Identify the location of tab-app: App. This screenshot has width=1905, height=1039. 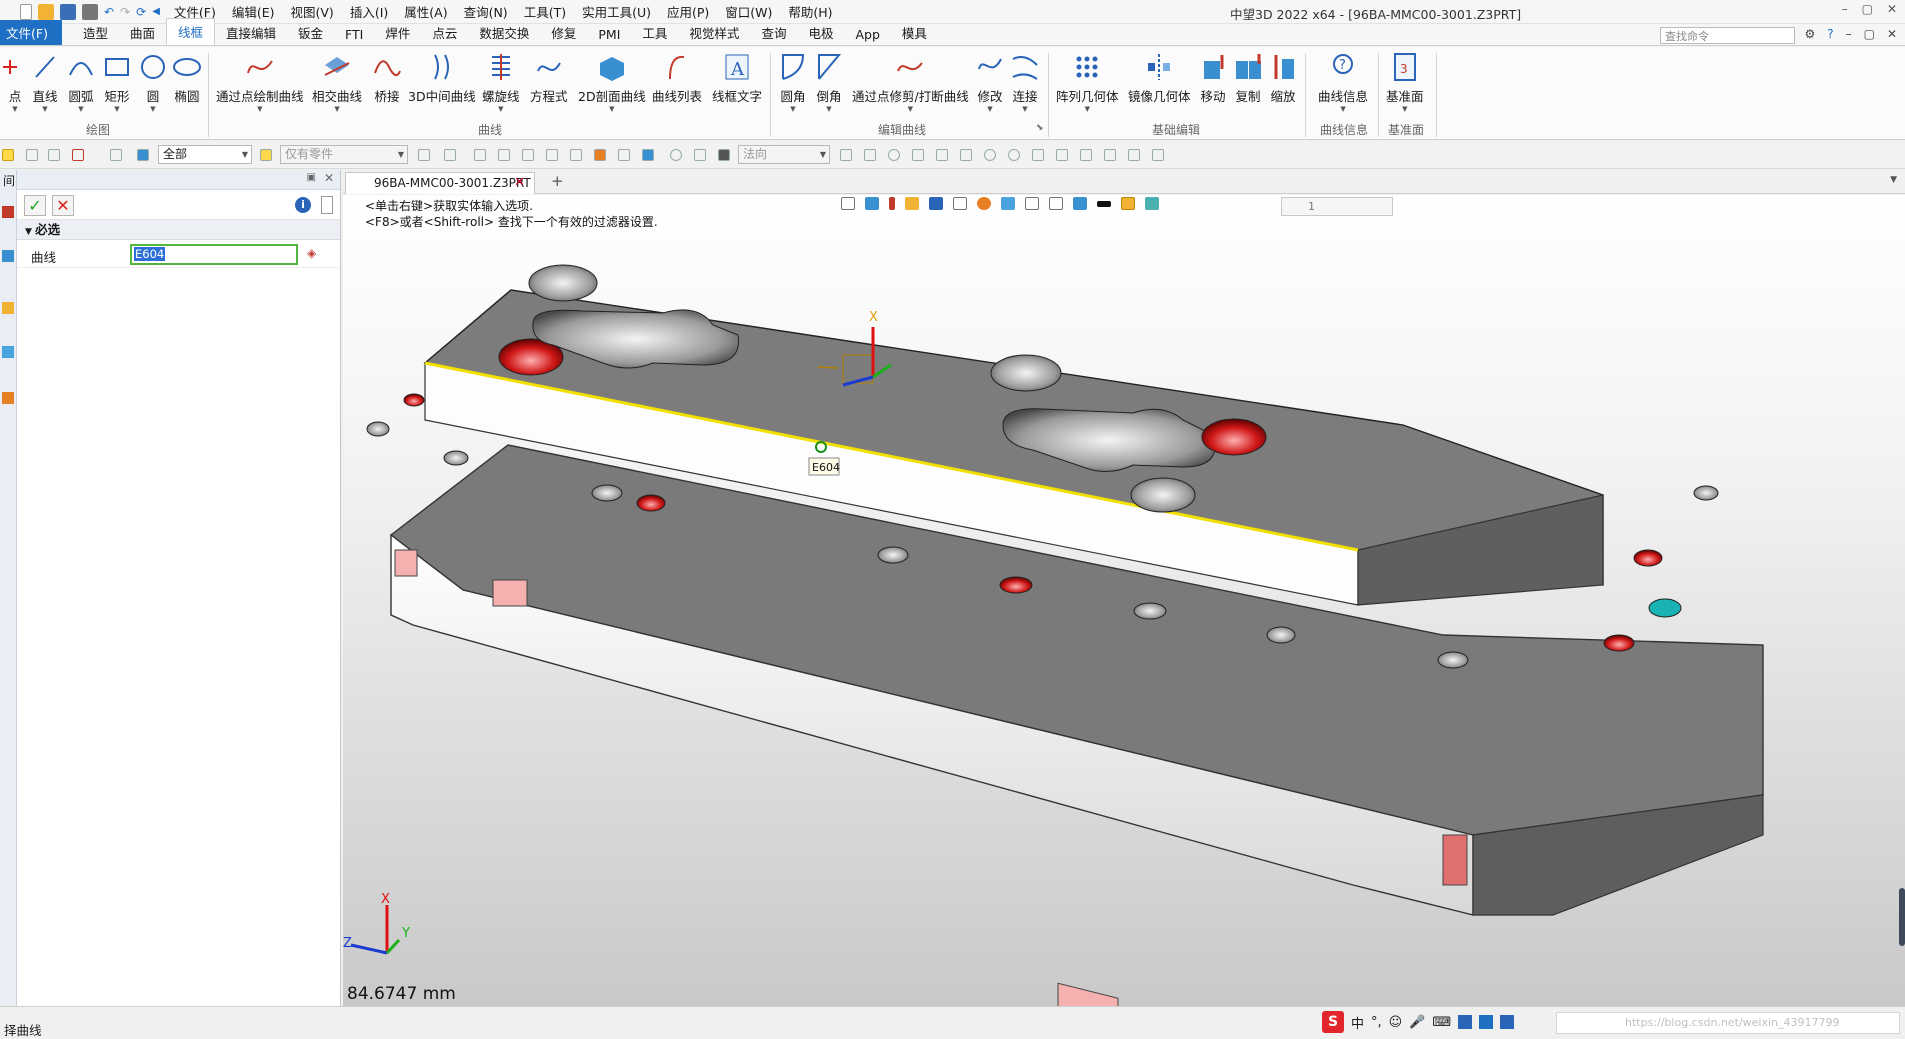
(867, 34).